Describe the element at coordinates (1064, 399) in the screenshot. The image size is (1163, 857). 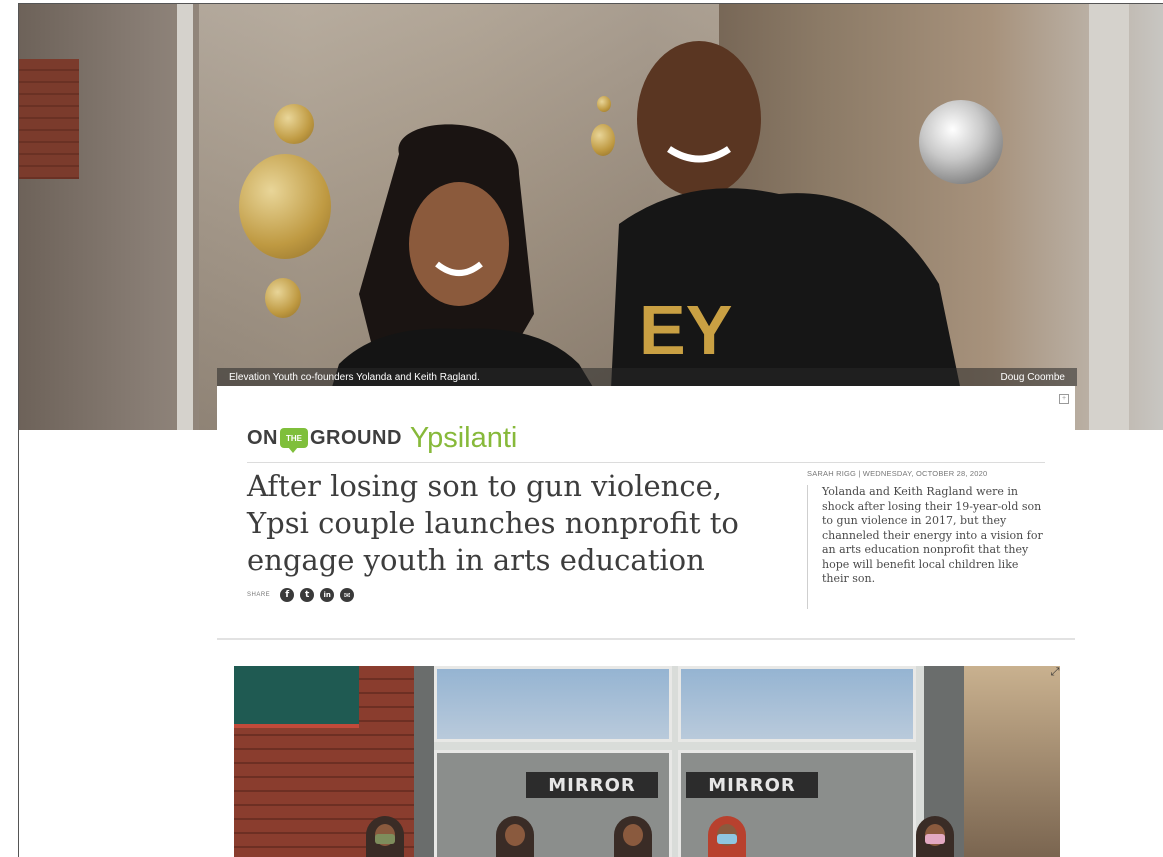
I see `expand-card-icon: +` at that location.